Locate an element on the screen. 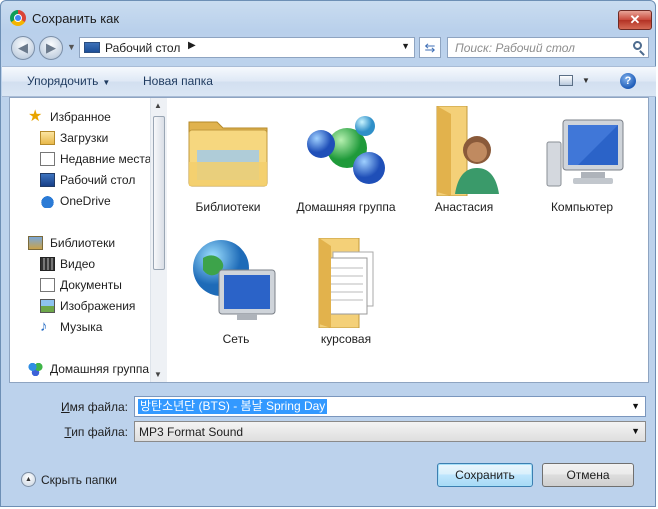  forward-arrow-icon: ▶ is located at coordinates (51, 47).